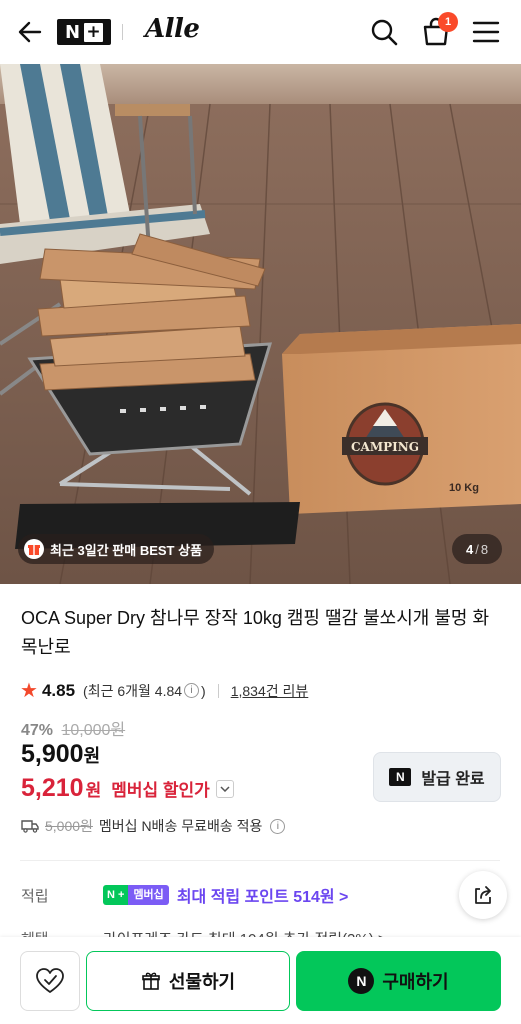  What do you see at coordinates (385, 447) in the screenshot?
I see `box-label-text: CAMPING` at bounding box center [385, 447].